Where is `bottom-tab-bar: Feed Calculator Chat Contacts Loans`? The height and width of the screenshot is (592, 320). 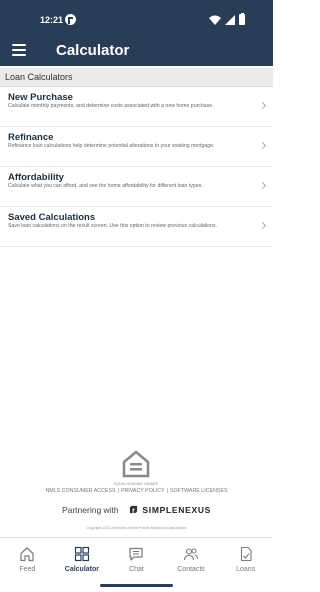
bottom-tab-bar: Feed Calculator Chat Contacts Loans is located at coordinates (136, 558).